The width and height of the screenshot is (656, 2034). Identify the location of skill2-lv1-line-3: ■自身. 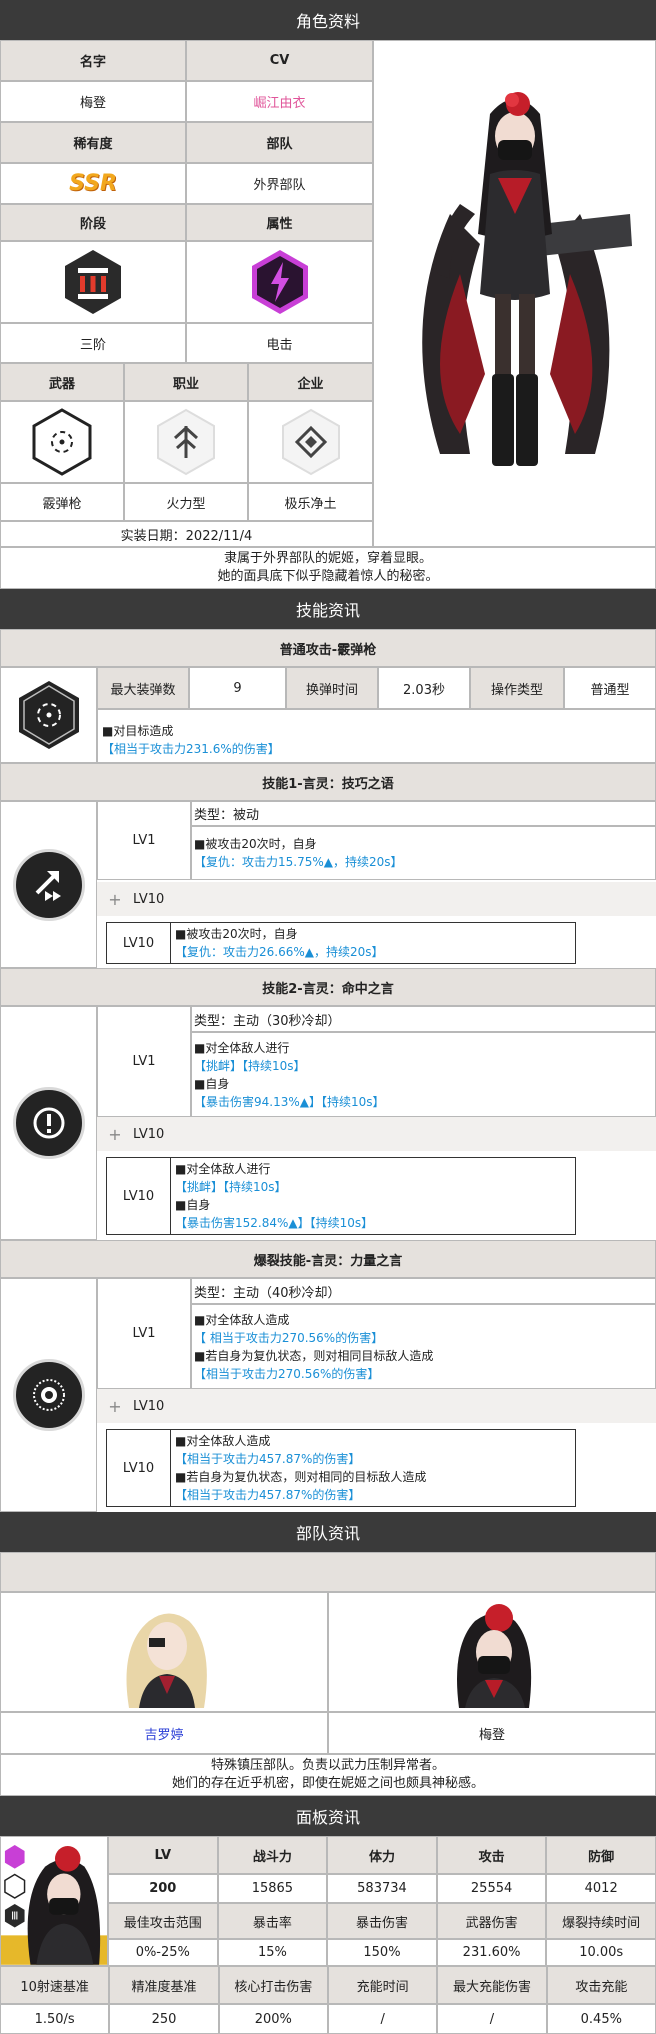
(212, 1083).